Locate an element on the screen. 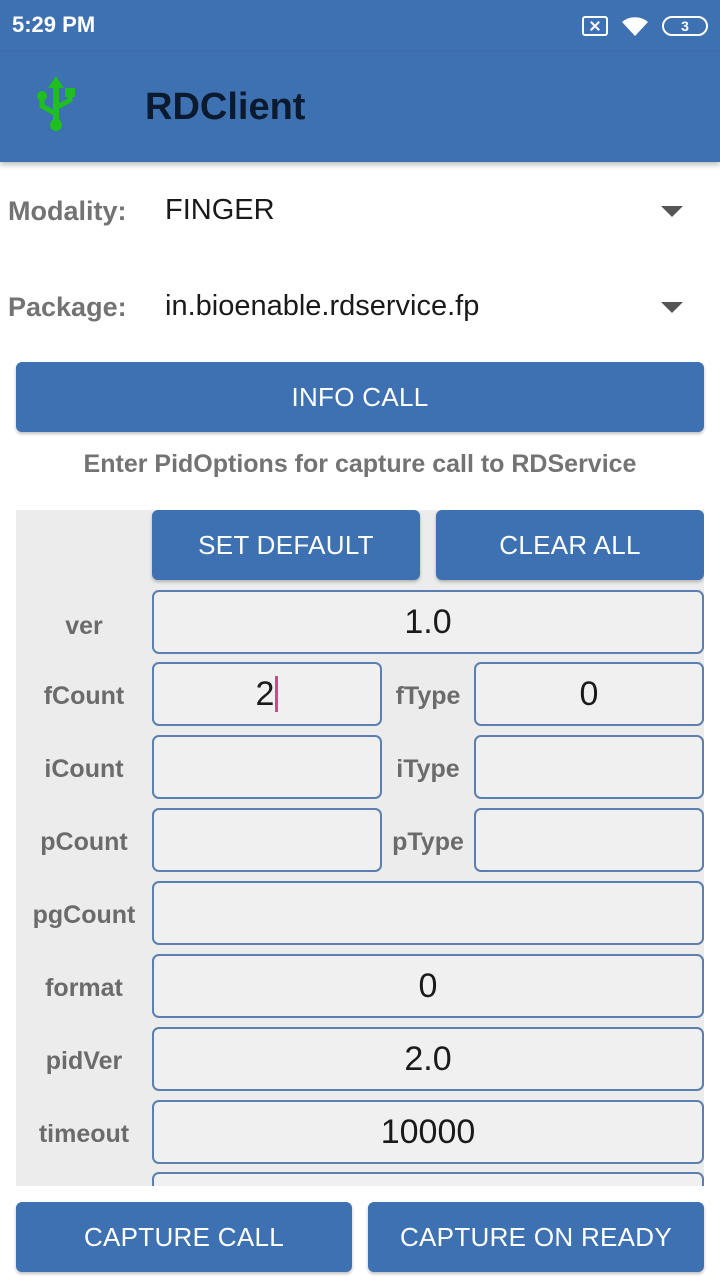 The height and width of the screenshot is (1280, 720). pgcount-field is located at coordinates (428, 913).